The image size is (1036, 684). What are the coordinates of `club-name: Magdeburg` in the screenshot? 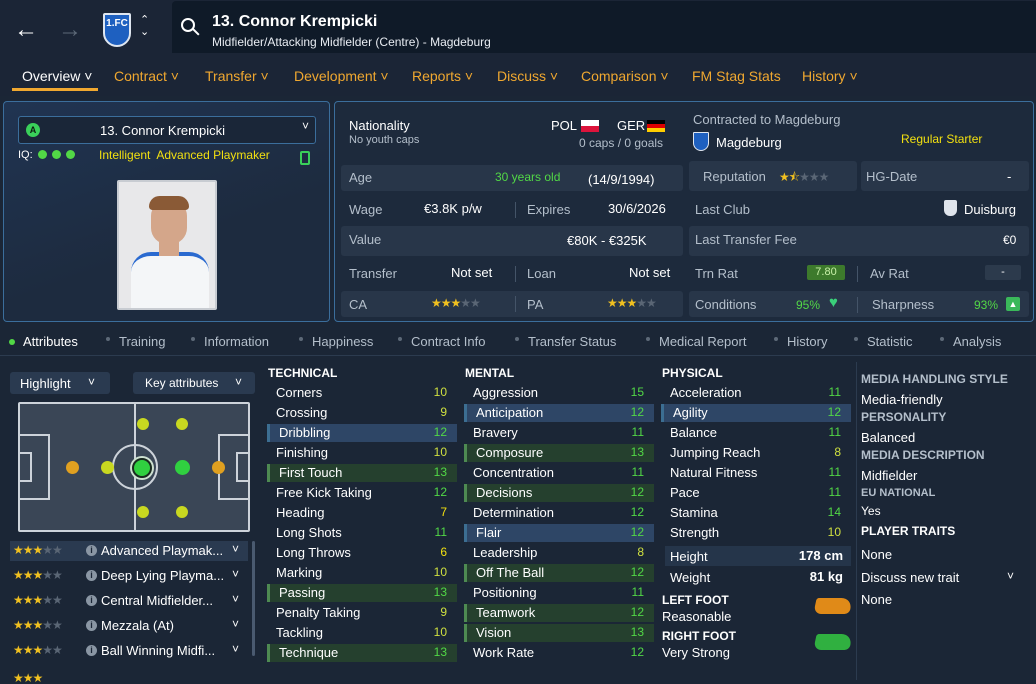 It's located at (749, 142).